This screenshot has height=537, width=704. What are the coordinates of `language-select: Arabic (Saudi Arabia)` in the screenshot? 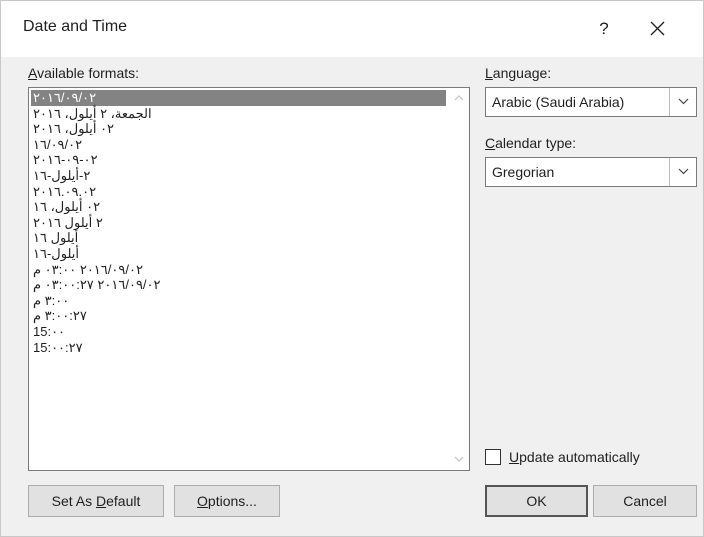 It's located at (591, 102).